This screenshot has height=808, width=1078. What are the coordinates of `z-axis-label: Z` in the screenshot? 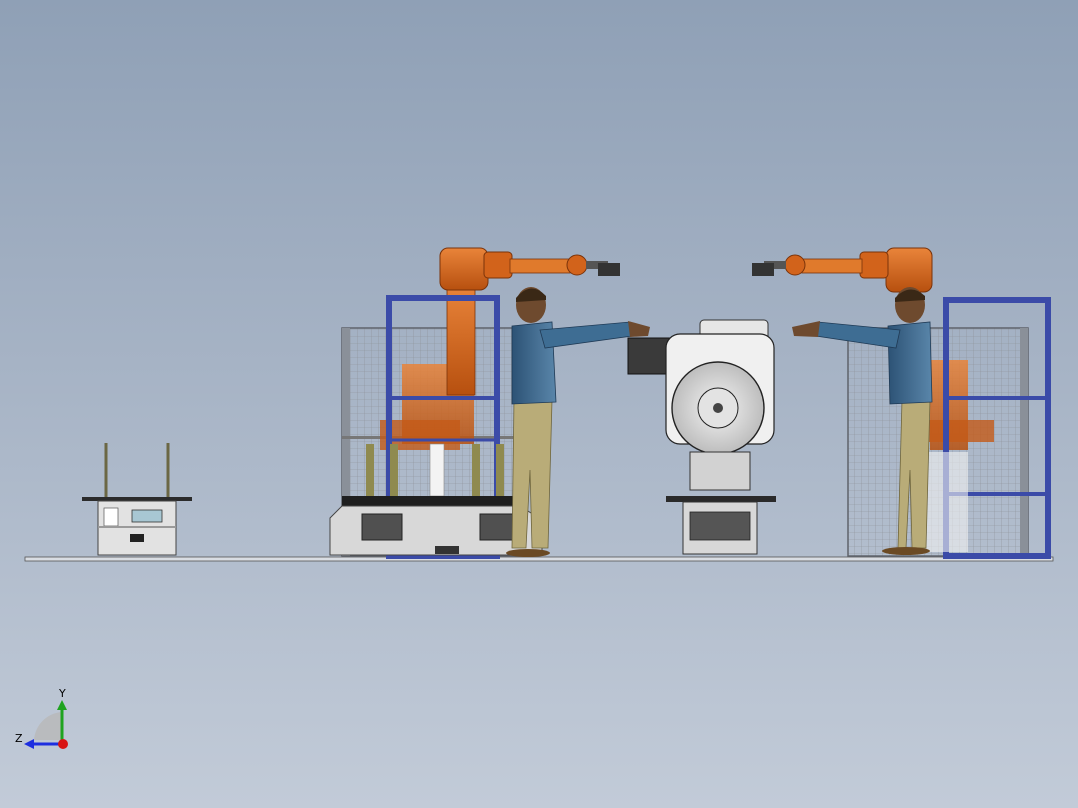 It's located at (19, 738).